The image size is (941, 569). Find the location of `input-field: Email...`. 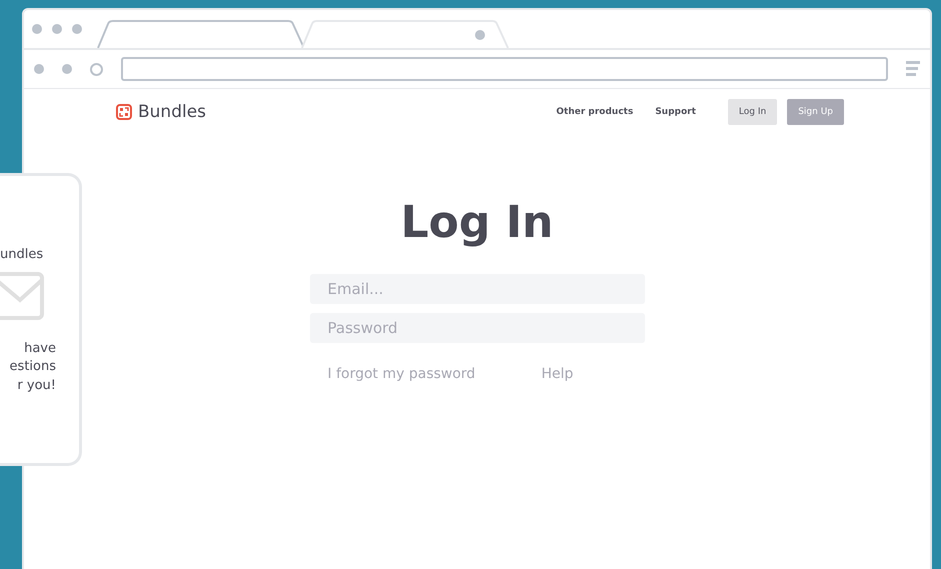

input-field: Email... is located at coordinates (477, 289).